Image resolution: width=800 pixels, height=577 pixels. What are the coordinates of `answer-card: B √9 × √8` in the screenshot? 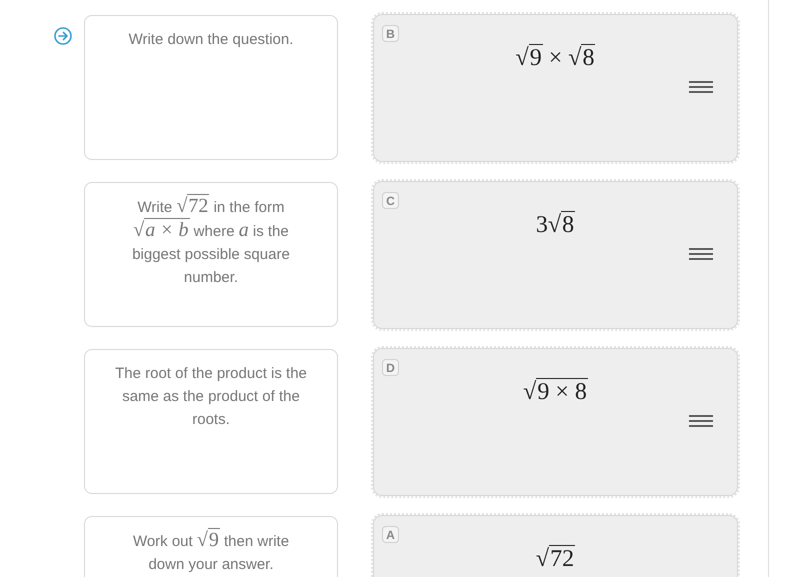 It's located at (555, 88).